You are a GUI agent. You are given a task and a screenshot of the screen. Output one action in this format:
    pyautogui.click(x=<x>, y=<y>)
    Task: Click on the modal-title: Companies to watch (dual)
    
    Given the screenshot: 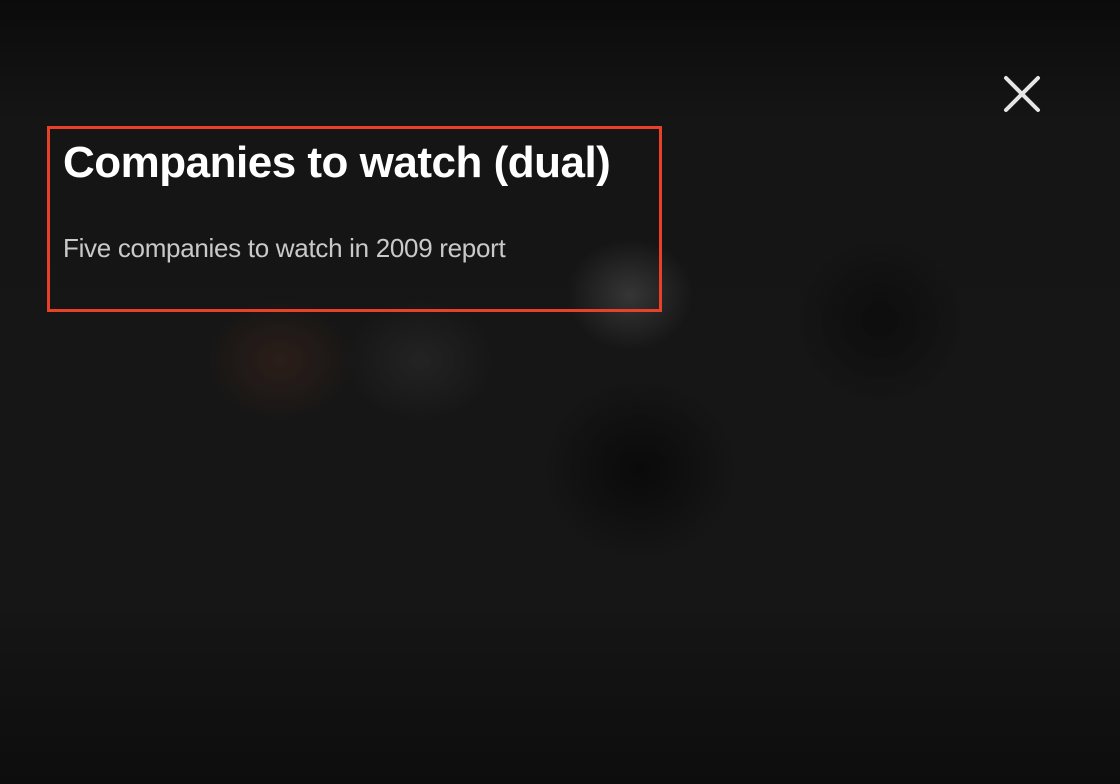 What is the action you would take?
    pyautogui.click(x=337, y=162)
    